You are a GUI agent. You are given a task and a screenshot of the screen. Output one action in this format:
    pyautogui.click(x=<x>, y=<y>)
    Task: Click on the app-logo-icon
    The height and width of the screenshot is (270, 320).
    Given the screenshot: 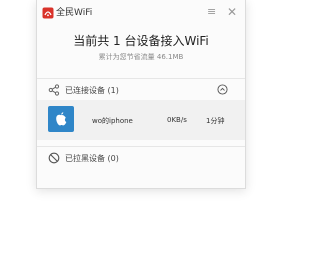 What is the action you would take?
    pyautogui.click(x=48, y=13)
    